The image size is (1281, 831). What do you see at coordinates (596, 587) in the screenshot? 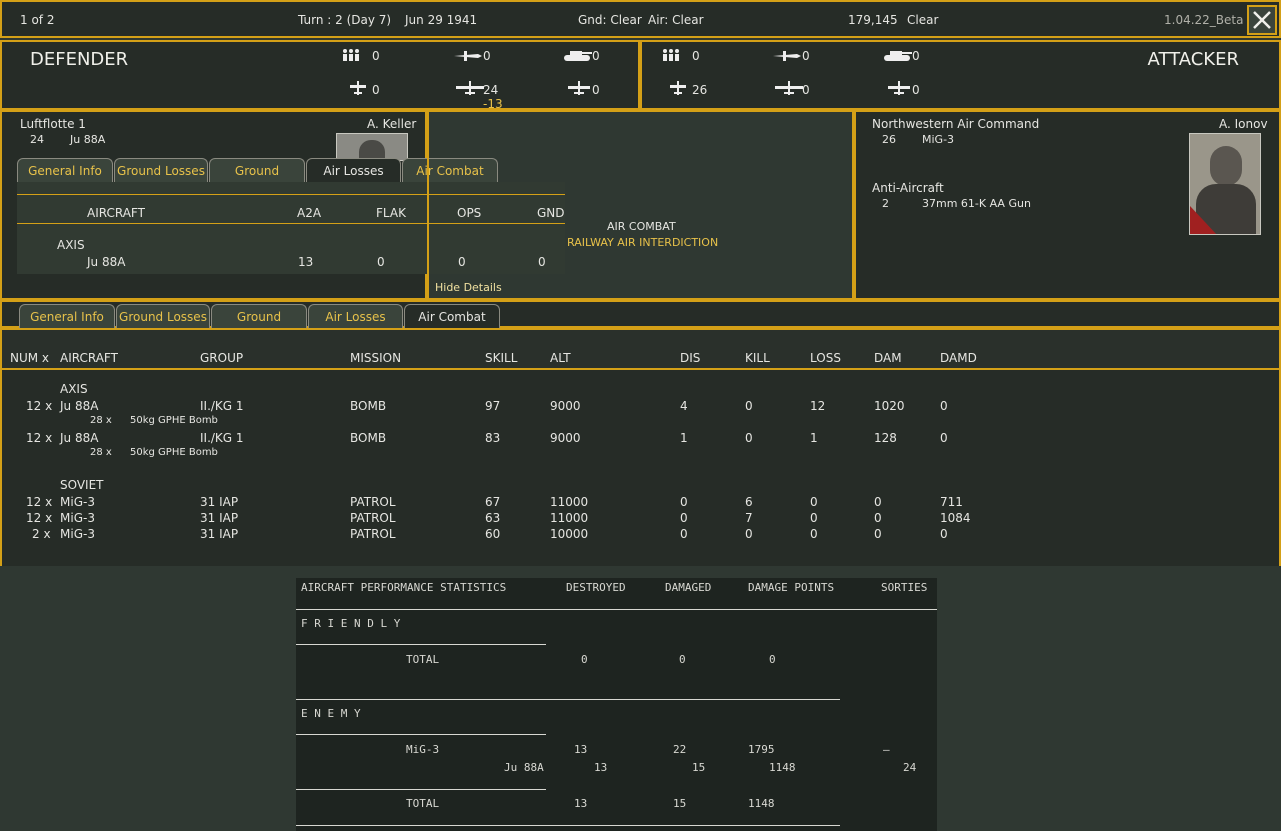
I see `stats-col-destroyed: DESTROYED` at bounding box center [596, 587].